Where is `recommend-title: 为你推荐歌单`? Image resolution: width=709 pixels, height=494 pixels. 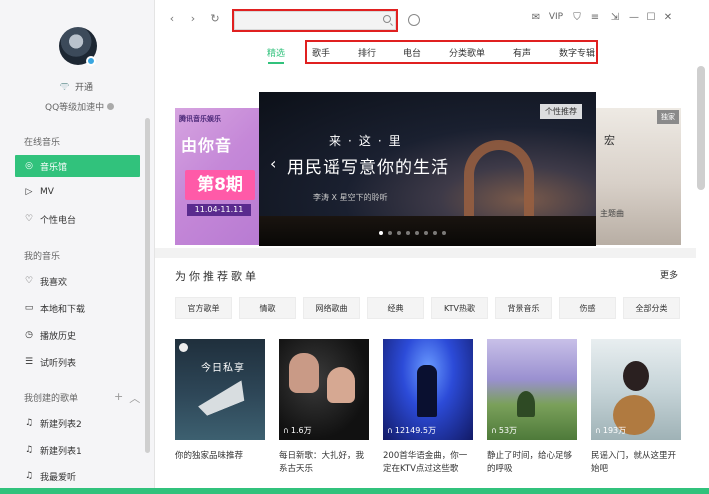
recommend-title: 为你推荐歌单 is located at coordinates (217, 276).